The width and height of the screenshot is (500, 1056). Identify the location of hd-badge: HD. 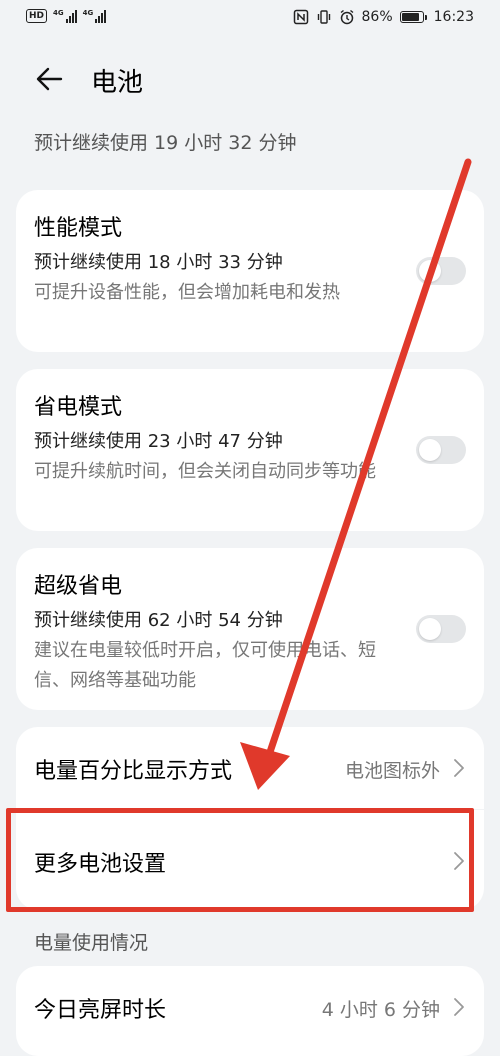
(37, 16).